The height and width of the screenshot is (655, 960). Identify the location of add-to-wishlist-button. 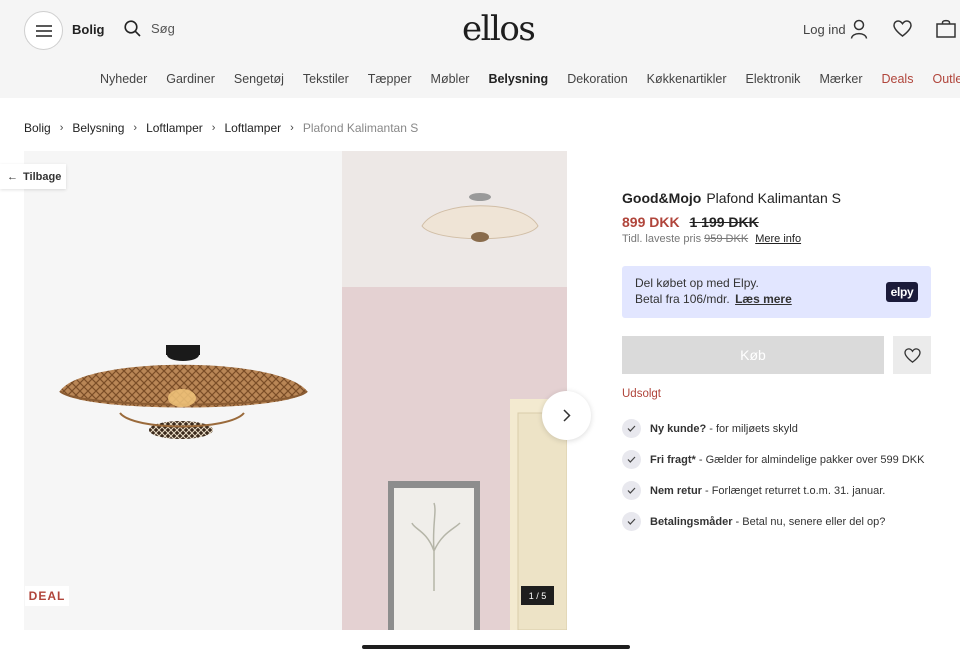
(912, 355).